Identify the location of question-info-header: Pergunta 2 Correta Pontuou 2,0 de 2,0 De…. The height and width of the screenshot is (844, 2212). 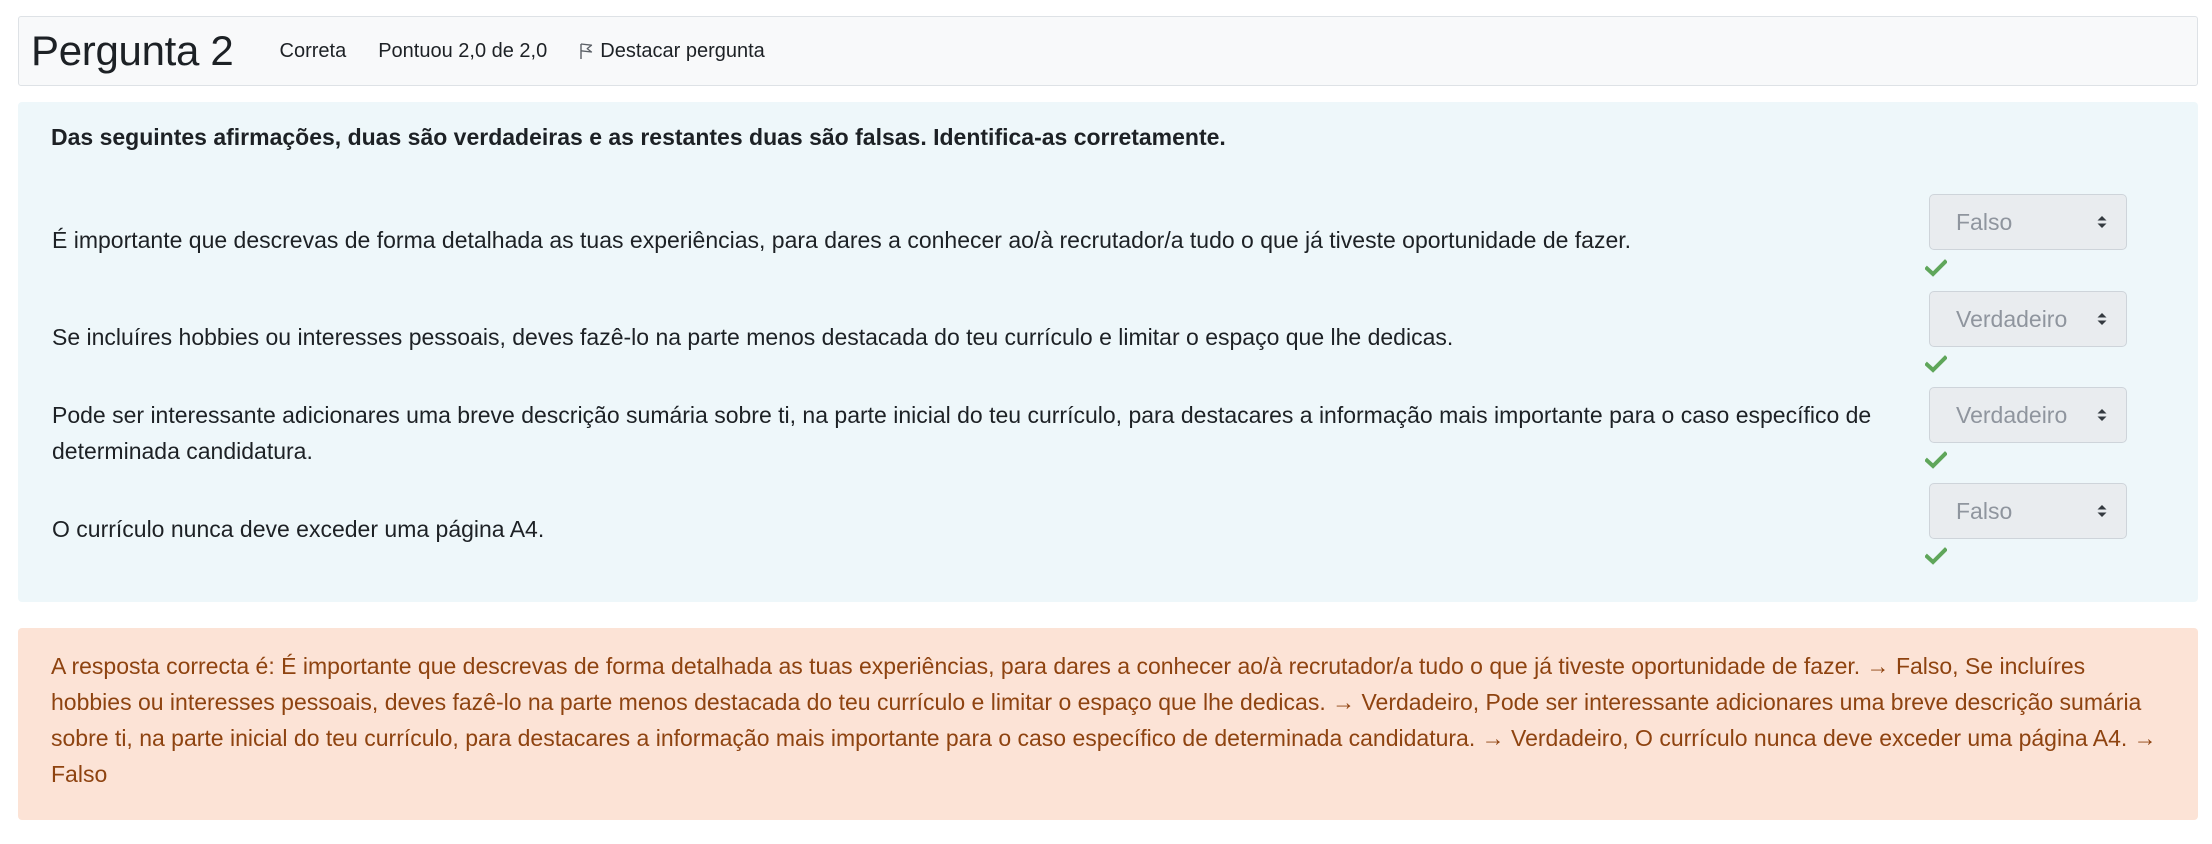
(1108, 51).